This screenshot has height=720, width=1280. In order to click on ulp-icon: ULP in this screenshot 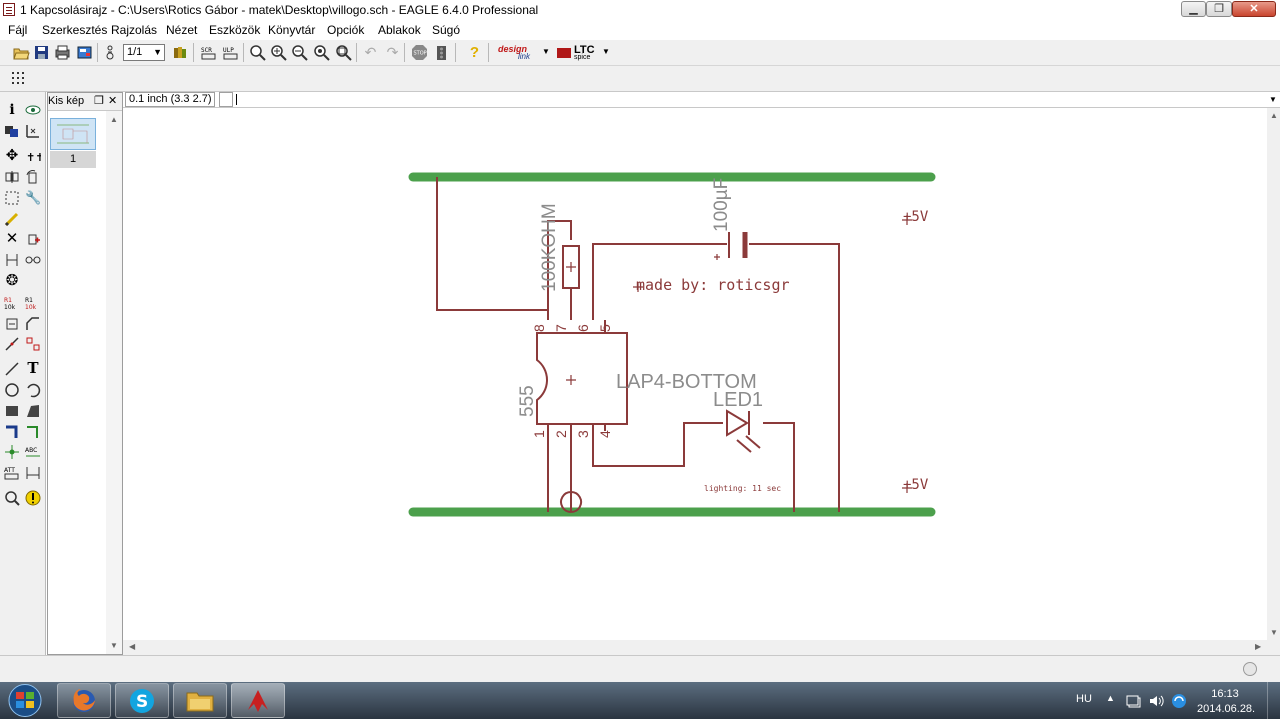, I will do `click(230, 52)`.